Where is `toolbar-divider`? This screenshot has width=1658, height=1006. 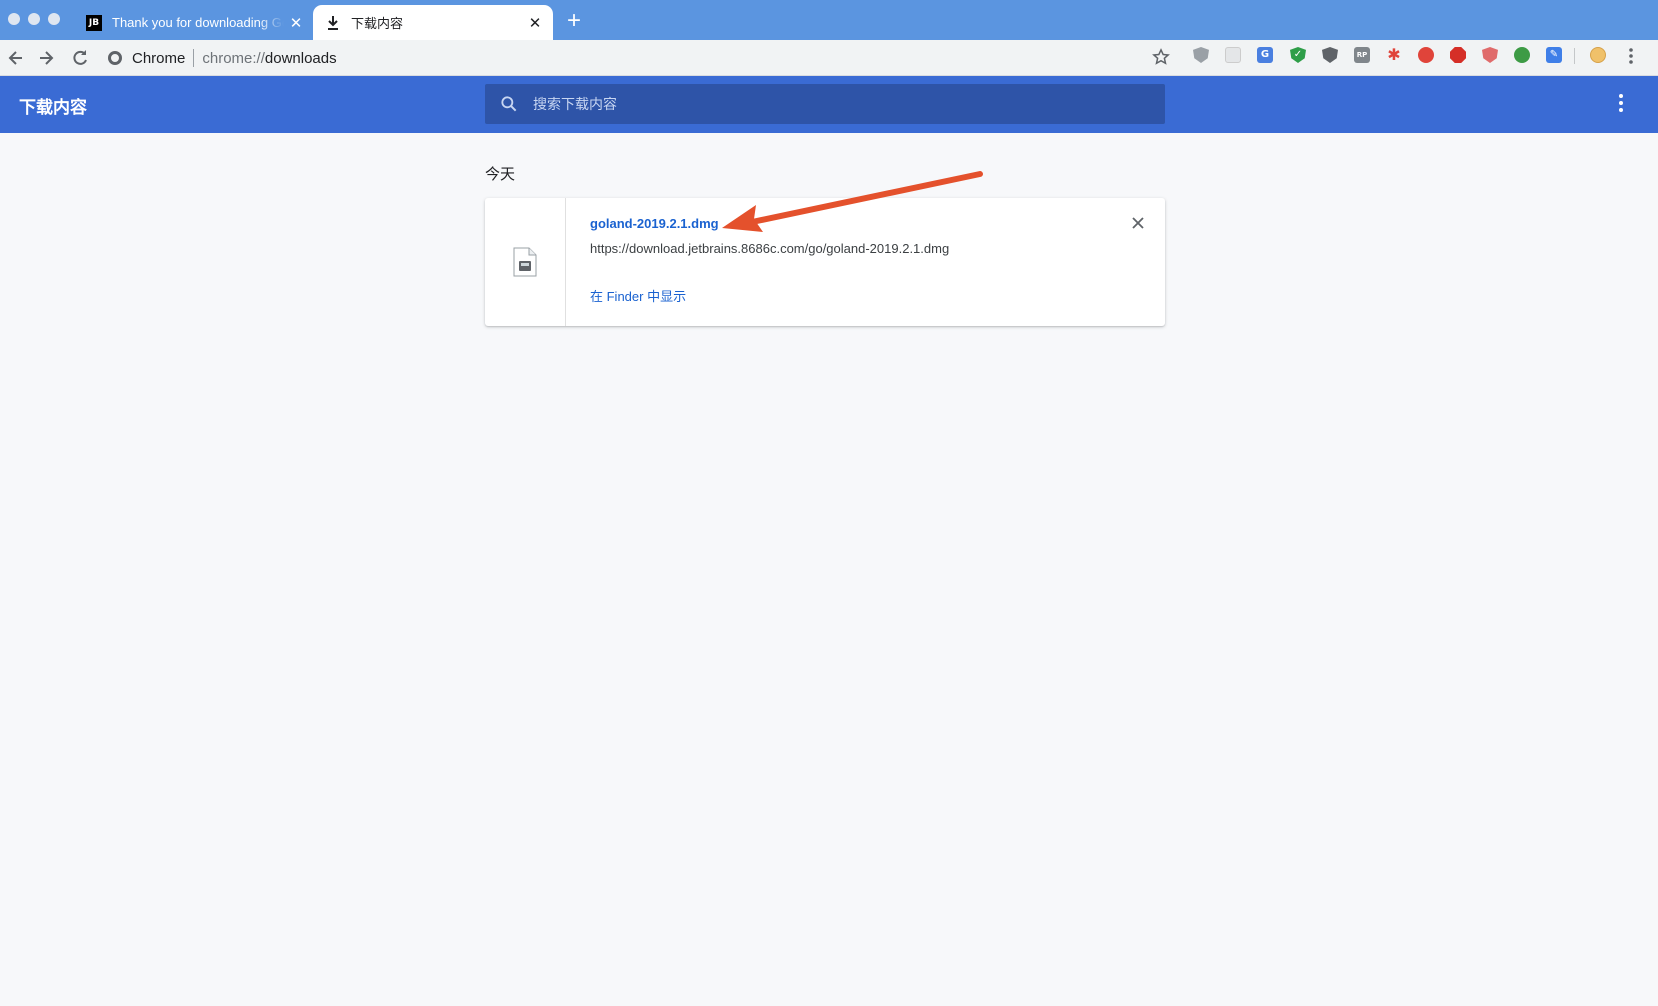 toolbar-divider is located at coordinates (1574, 56).